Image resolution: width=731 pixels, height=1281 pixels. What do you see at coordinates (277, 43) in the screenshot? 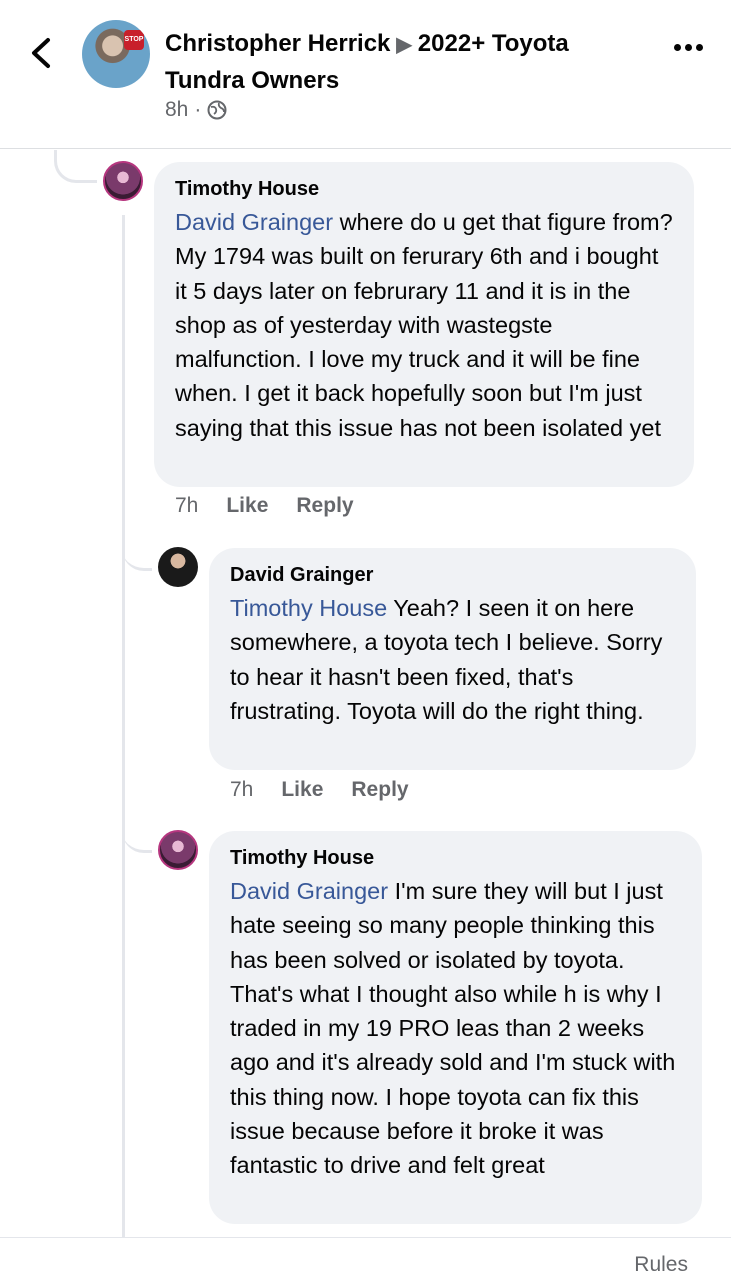
I see `post-author-name: Christopher Herrick` at bounding box center [277, 43].